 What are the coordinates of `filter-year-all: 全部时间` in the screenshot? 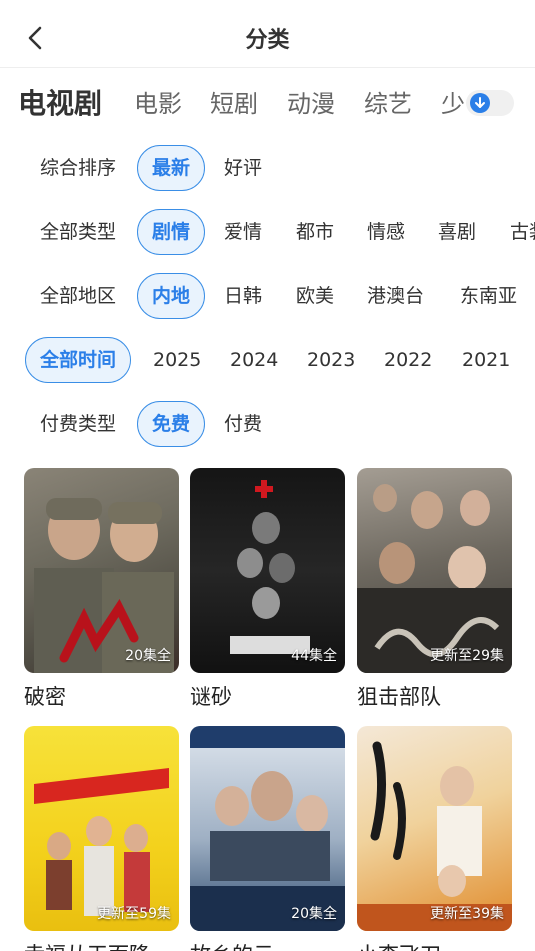 It's located at (78, 360).